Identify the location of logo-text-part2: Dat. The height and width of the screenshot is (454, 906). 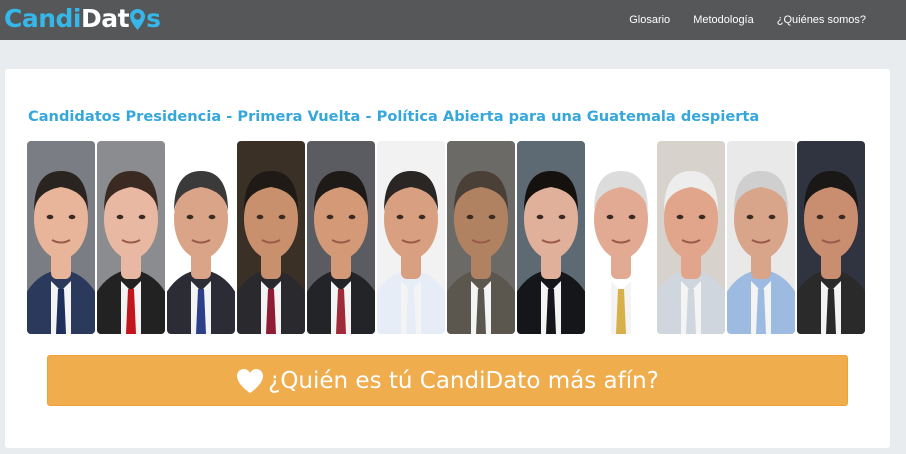
(105, 18).